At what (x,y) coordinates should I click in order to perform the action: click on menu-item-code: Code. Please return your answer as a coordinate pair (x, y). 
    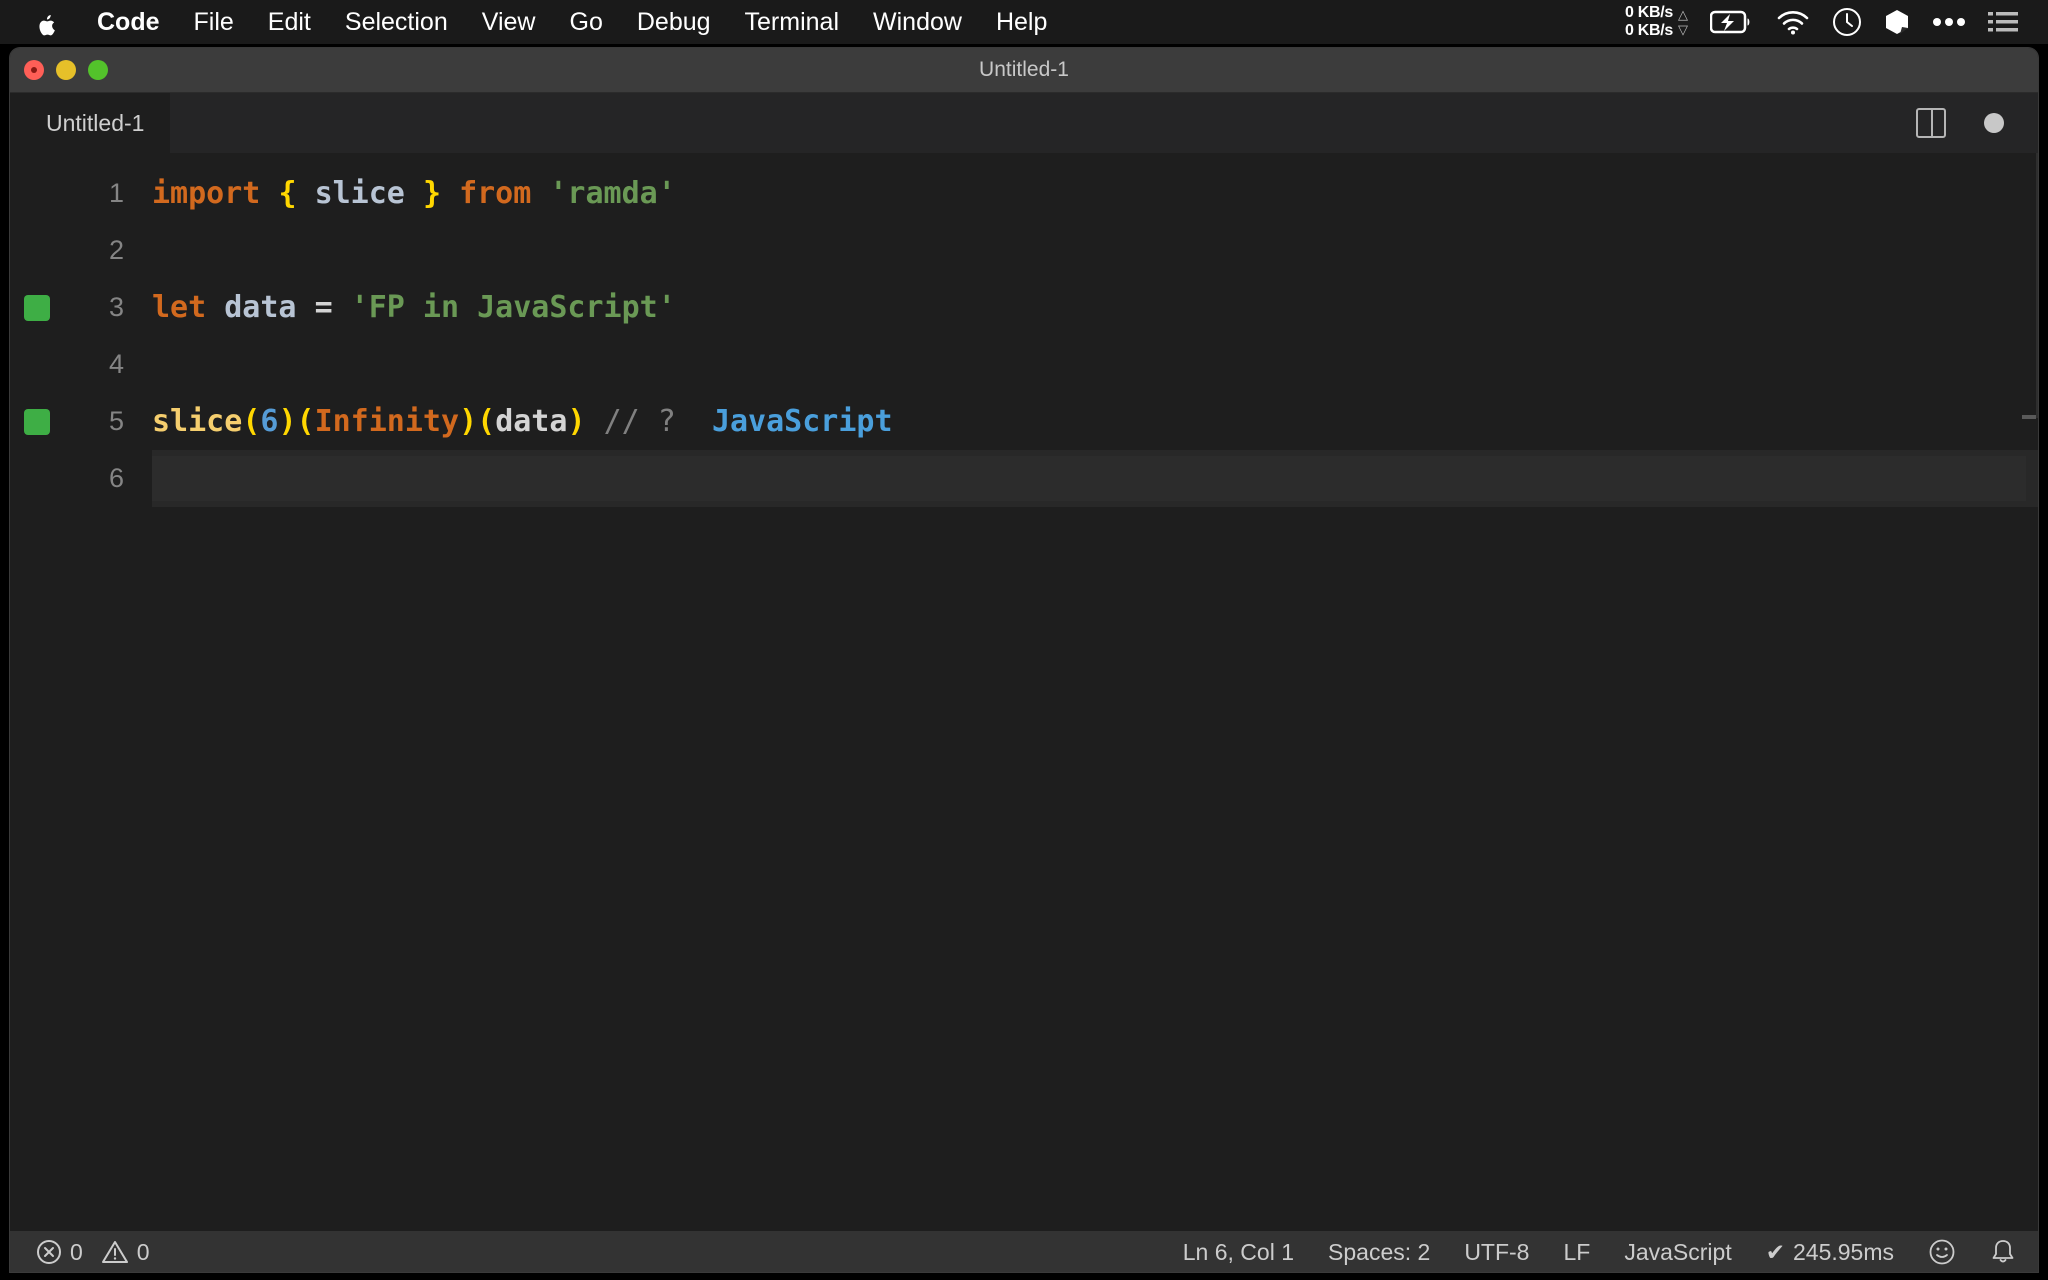
    Looking at the image, I should click on (128, 22).